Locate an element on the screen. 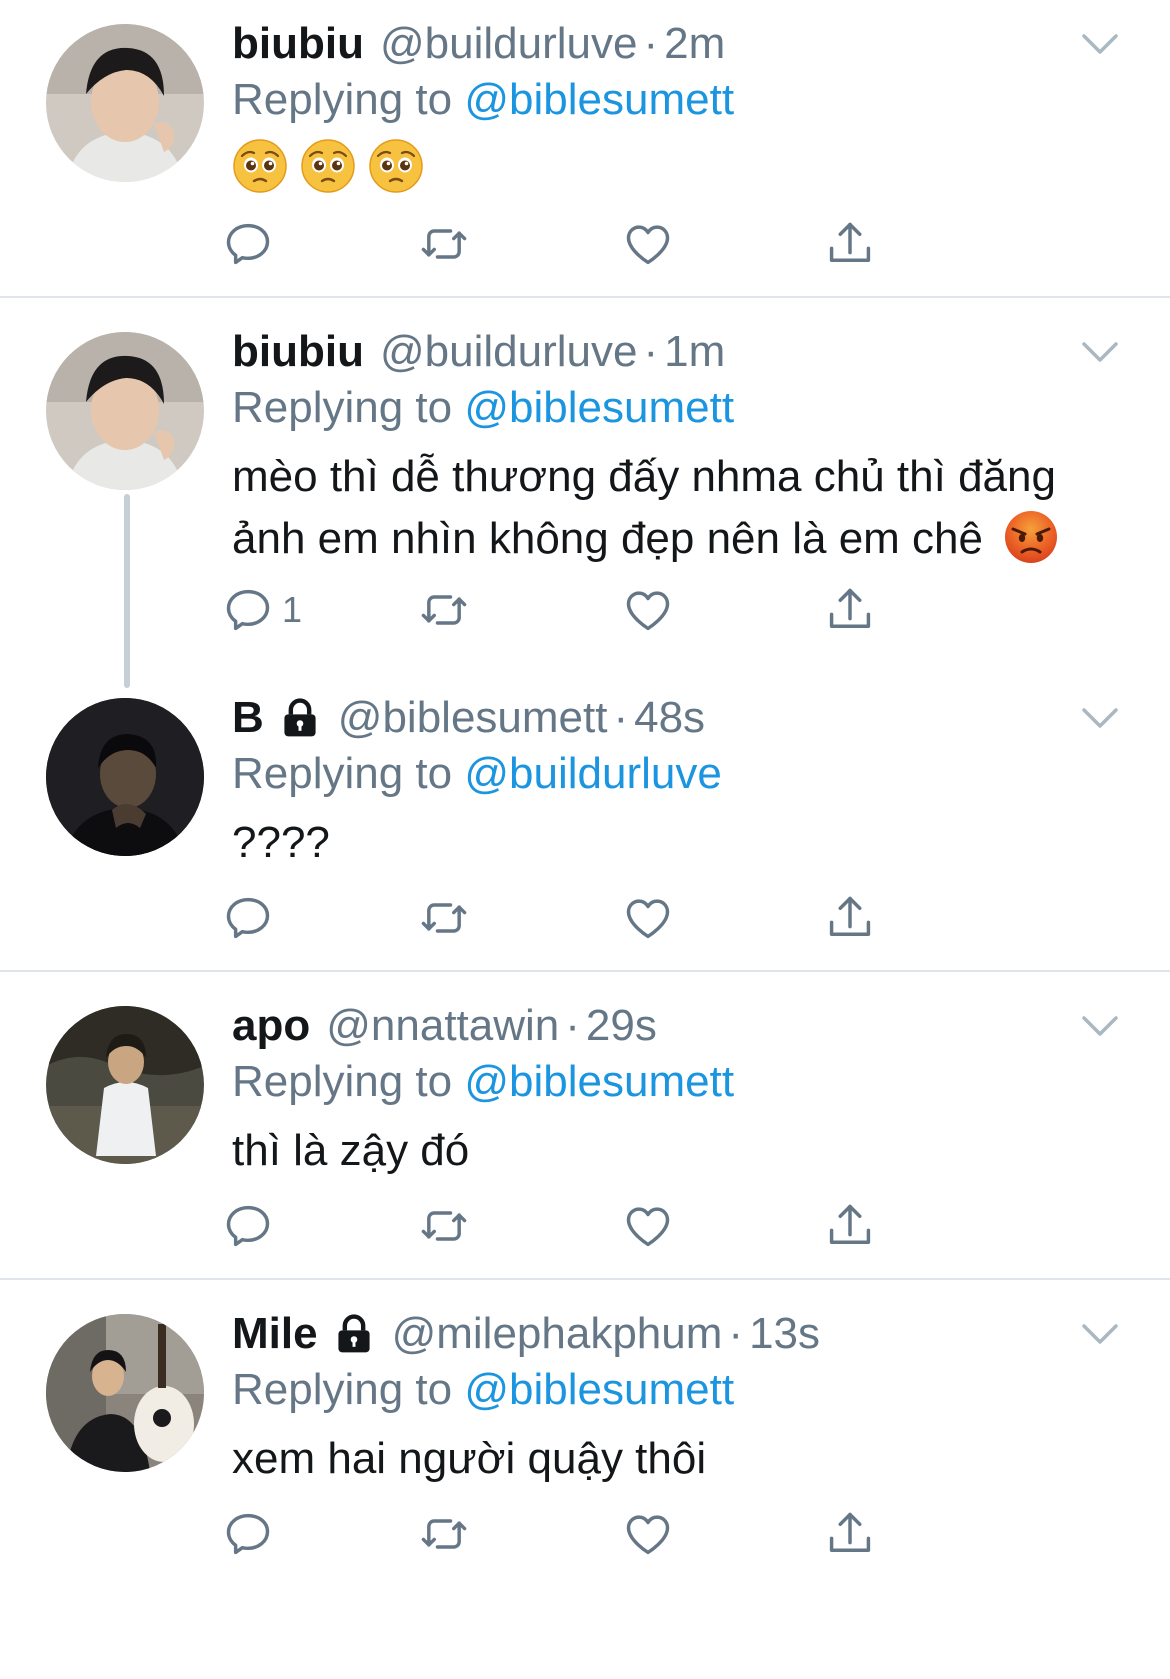  timestamp: 2m is located at coordinates (694, 44).